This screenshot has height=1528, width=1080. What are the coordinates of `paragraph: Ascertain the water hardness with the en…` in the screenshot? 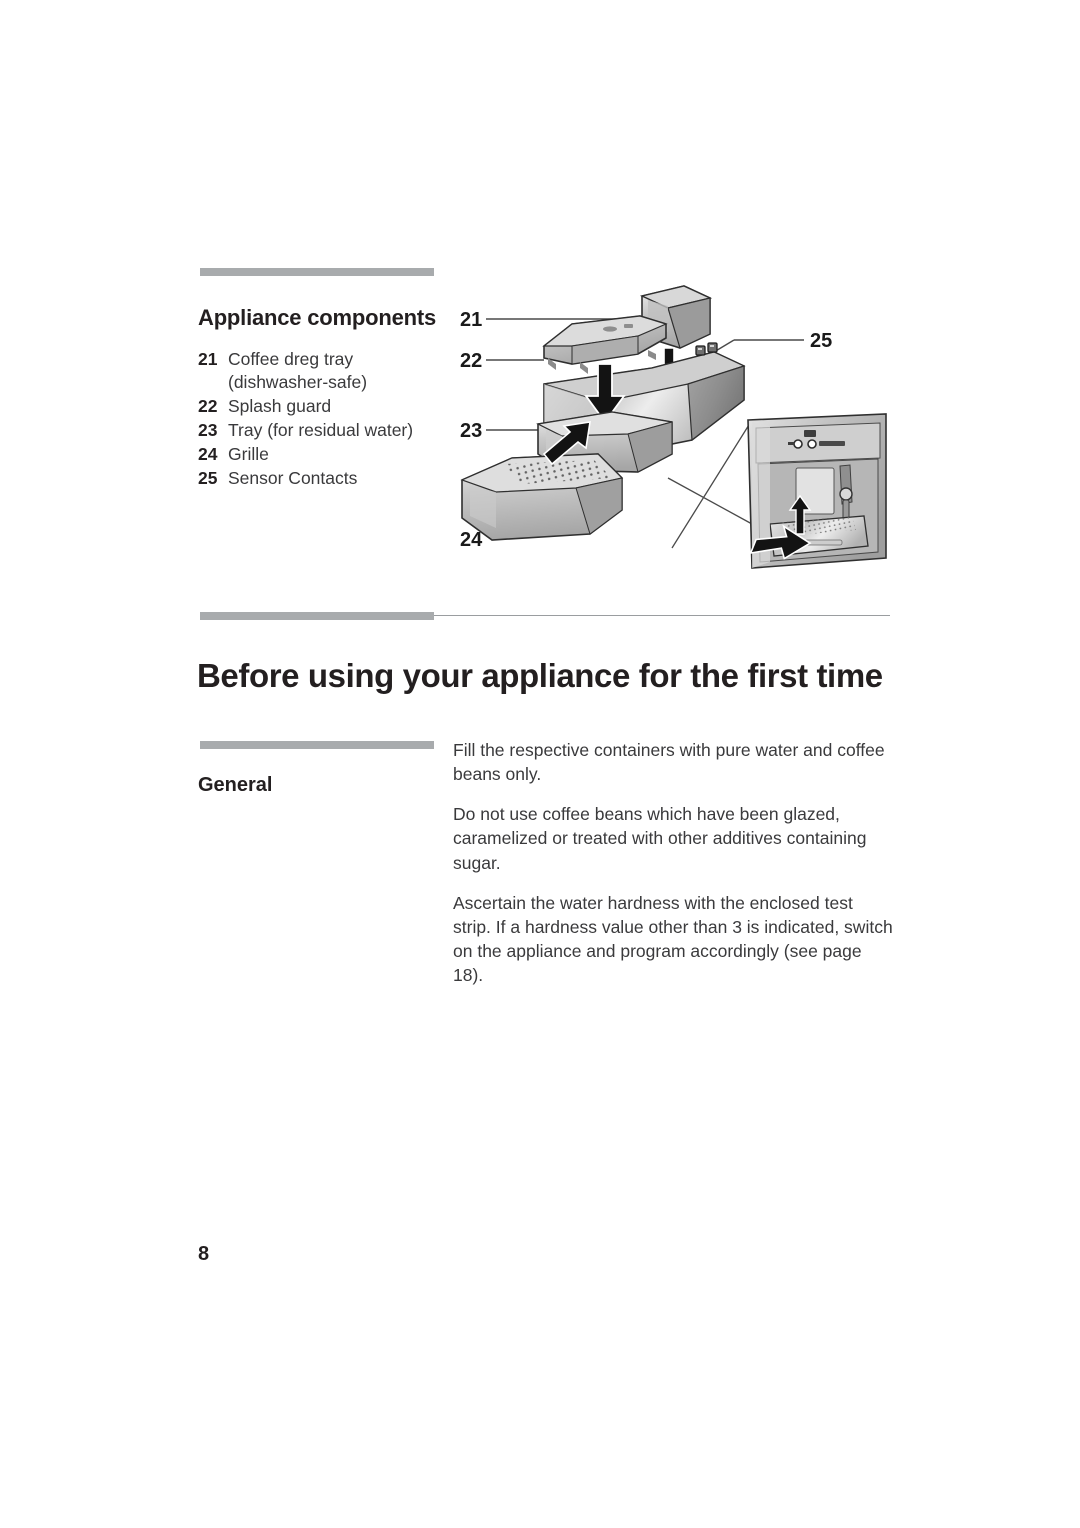 It's located at (673, 939).